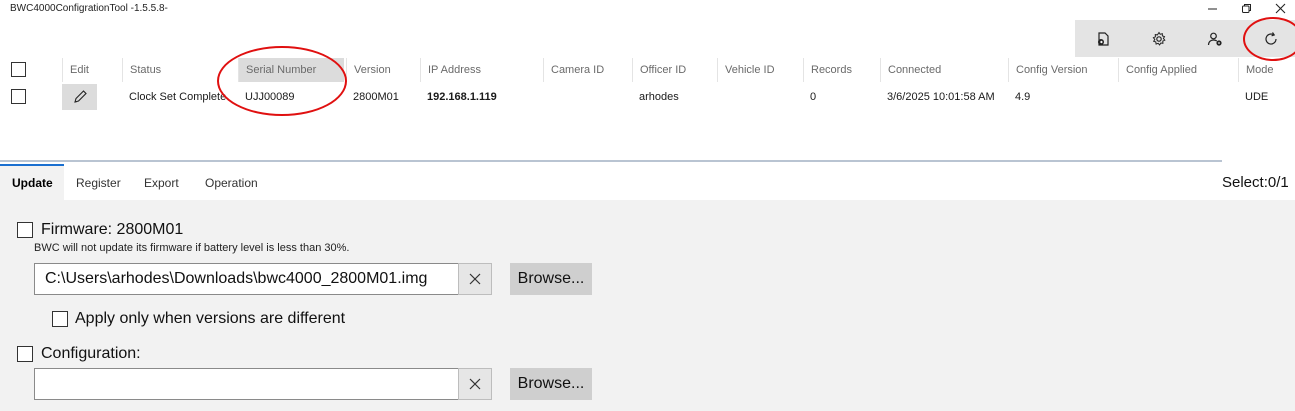  I want to click on configuration-path-field, so click(246, 384).